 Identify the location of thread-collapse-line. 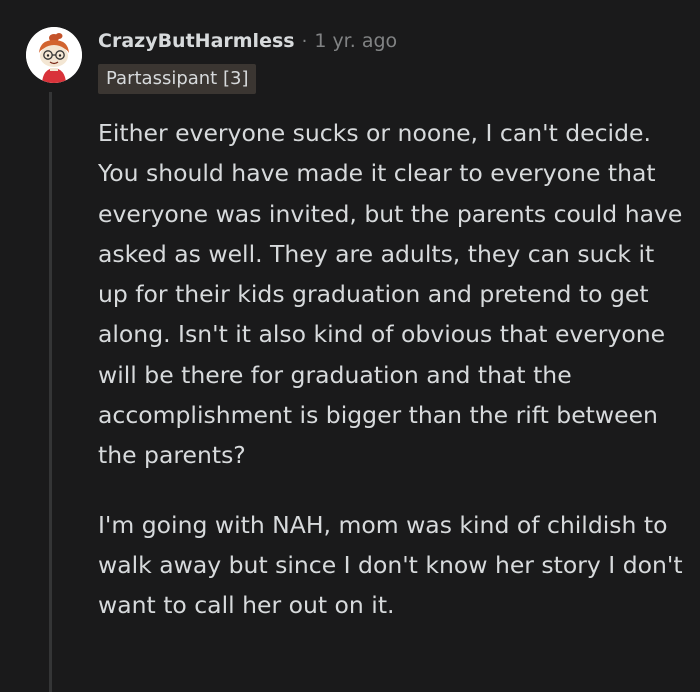
(50, 392).